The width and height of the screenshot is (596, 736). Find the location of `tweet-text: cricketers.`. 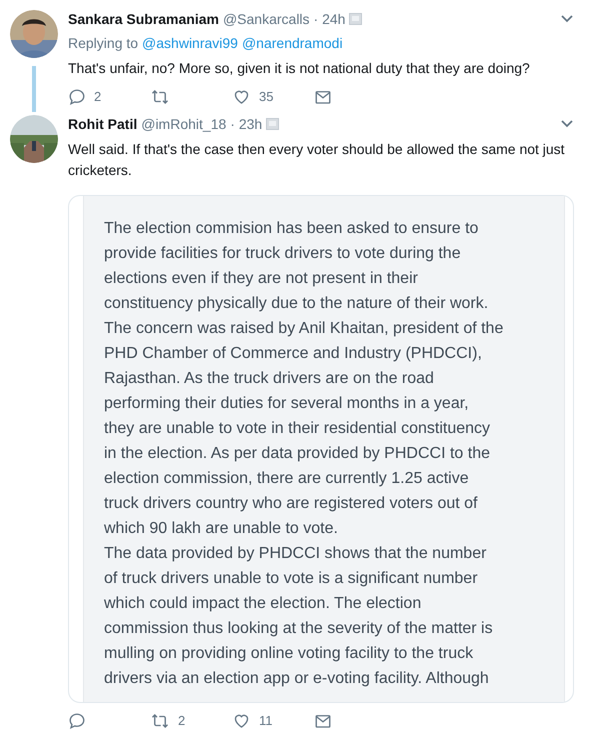

tweet-text: cricketers. is located at coordinates (100, 170).